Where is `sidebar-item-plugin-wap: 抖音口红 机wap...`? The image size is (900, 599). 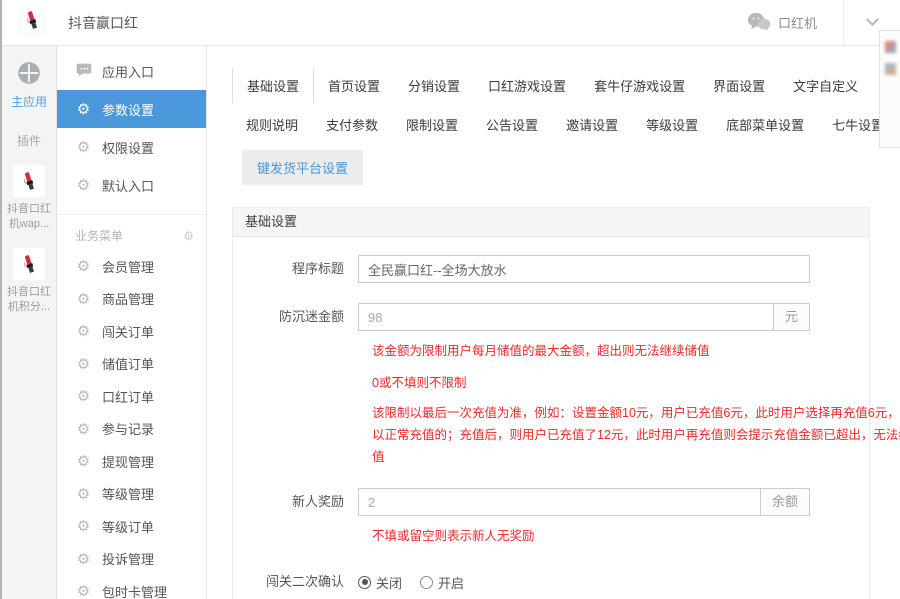
sidebar-item-plugin-wap: 抖音口红 机wap... is located at coordinates (29, 198).